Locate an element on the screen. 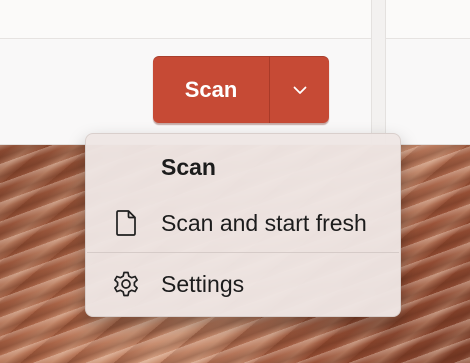 The image size is (470, 363). menu-item-label: Settings is located at coordinates (203, 283).